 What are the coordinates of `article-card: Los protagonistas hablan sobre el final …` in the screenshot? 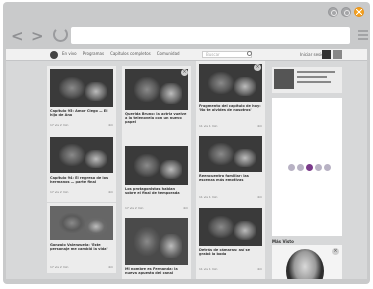 It's located at (156, 179).